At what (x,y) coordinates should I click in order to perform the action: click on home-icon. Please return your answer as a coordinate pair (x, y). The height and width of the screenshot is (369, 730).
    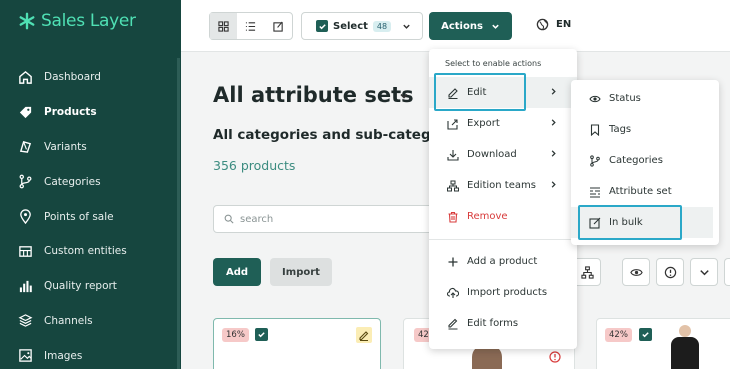
    Looking at the image, I should click on (25, 77).